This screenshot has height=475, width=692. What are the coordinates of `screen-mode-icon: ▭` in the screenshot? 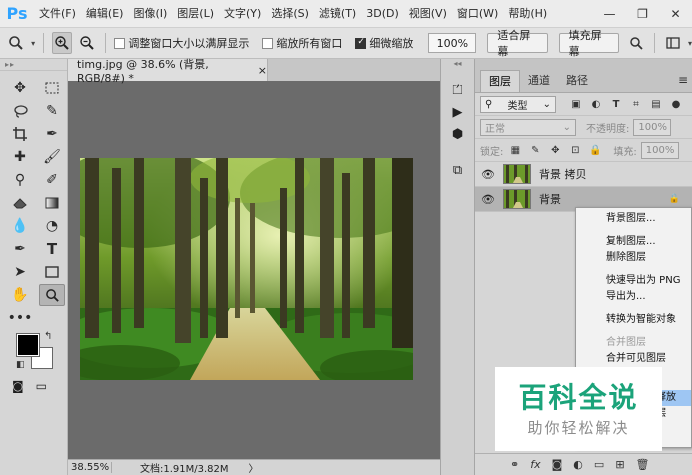 It's located at (41, 386).